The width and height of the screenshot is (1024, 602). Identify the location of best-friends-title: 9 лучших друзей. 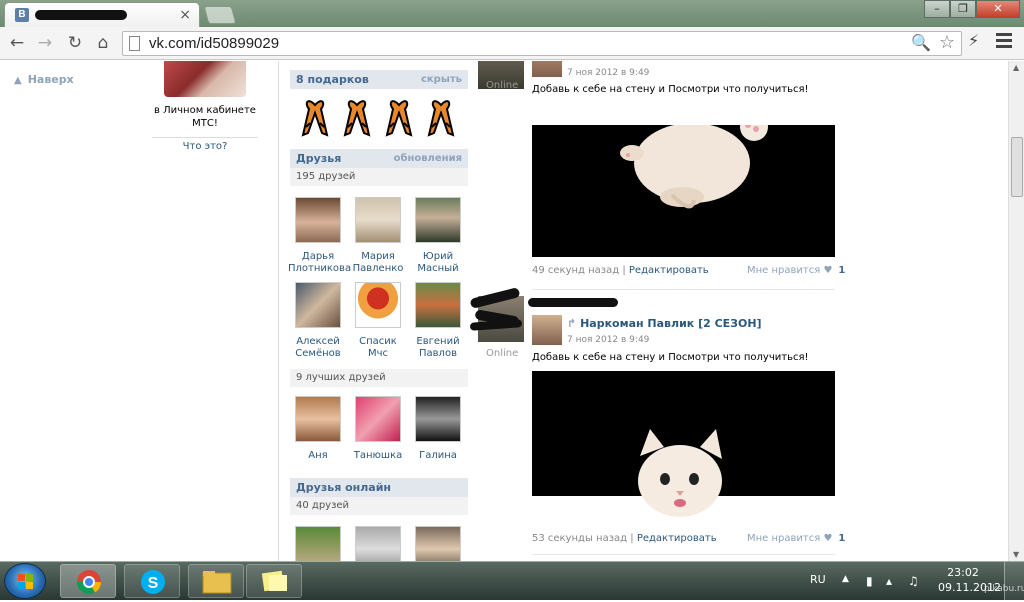
(379, 378).